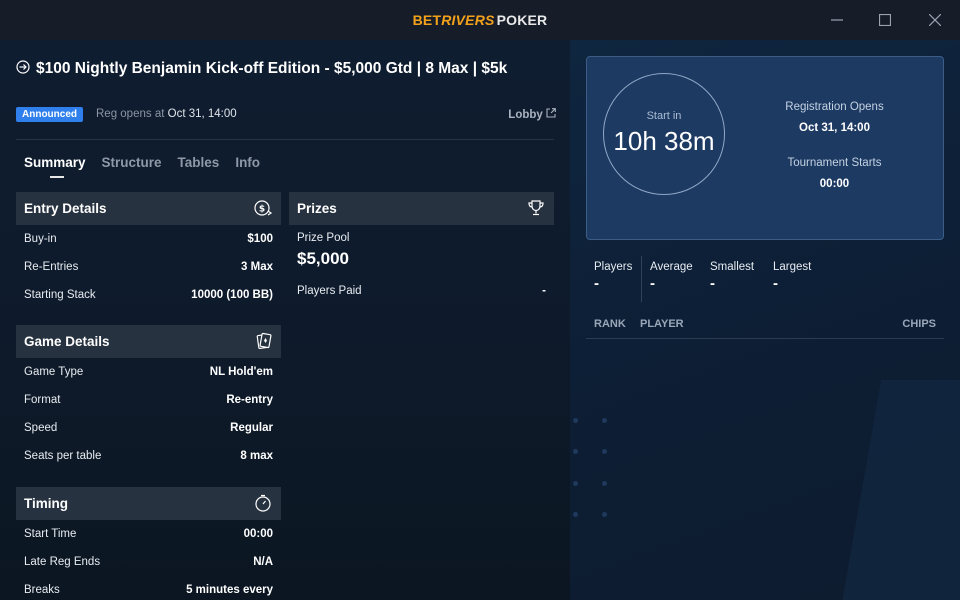  Describe the element at coordinates (323, 258) in the screenshot. I see `prize-pool-value: $5,000` at that location.